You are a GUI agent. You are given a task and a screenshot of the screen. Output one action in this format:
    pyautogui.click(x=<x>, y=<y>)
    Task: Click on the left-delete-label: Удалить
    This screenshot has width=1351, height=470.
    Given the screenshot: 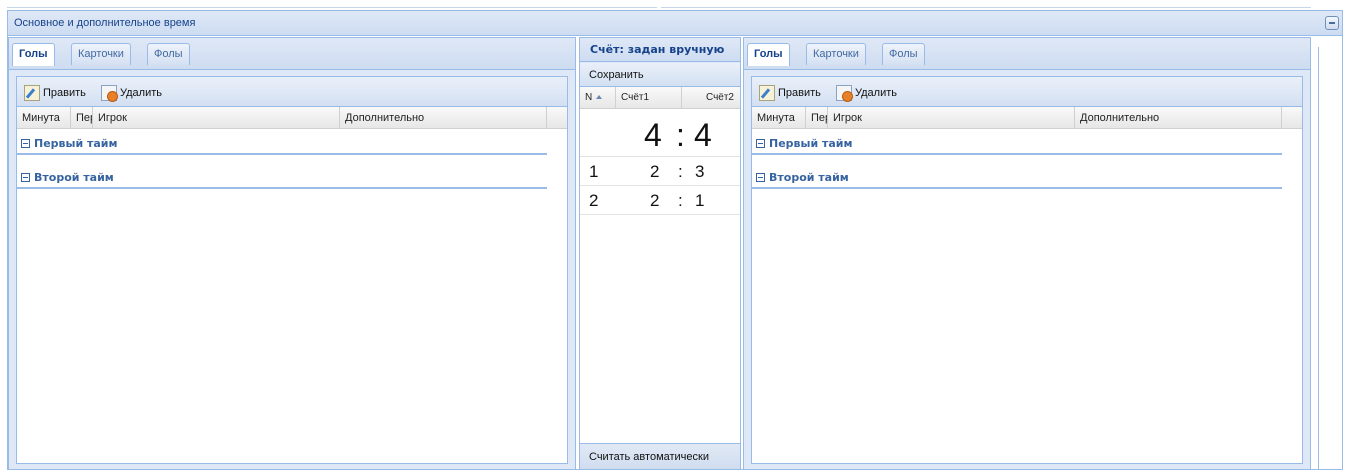 What is the action you would take?
    pyautogui.click(x=141, y=93)
    